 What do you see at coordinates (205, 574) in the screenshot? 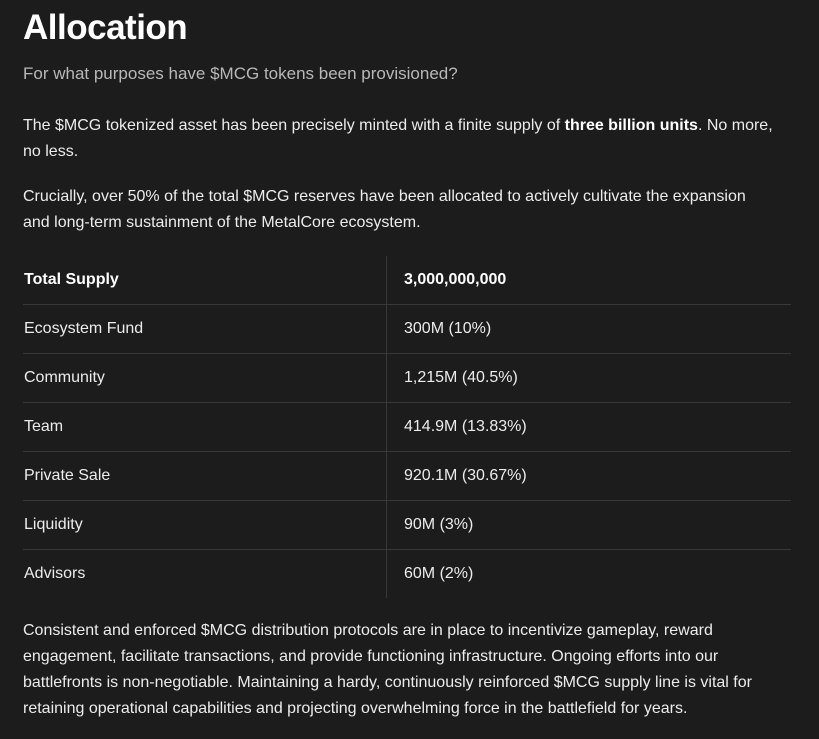
I see `row-label: Advisors` at bounding box center [205, 574].